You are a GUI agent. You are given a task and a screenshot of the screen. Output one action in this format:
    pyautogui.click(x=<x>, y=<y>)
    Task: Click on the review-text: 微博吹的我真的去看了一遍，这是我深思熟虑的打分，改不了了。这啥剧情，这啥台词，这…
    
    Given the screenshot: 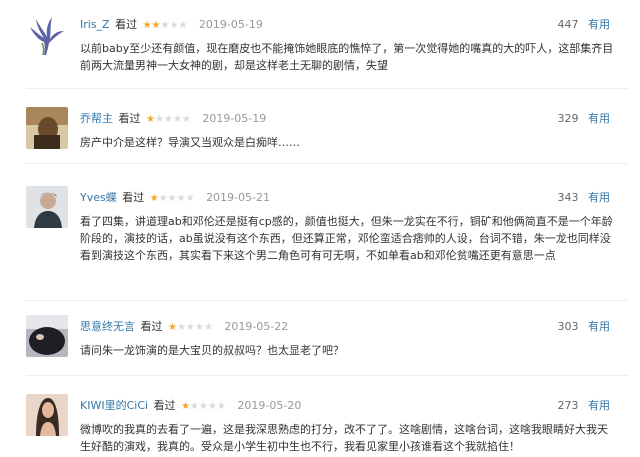 What is the action you would take?
    pyautogui.click(x=344, y=438)
    